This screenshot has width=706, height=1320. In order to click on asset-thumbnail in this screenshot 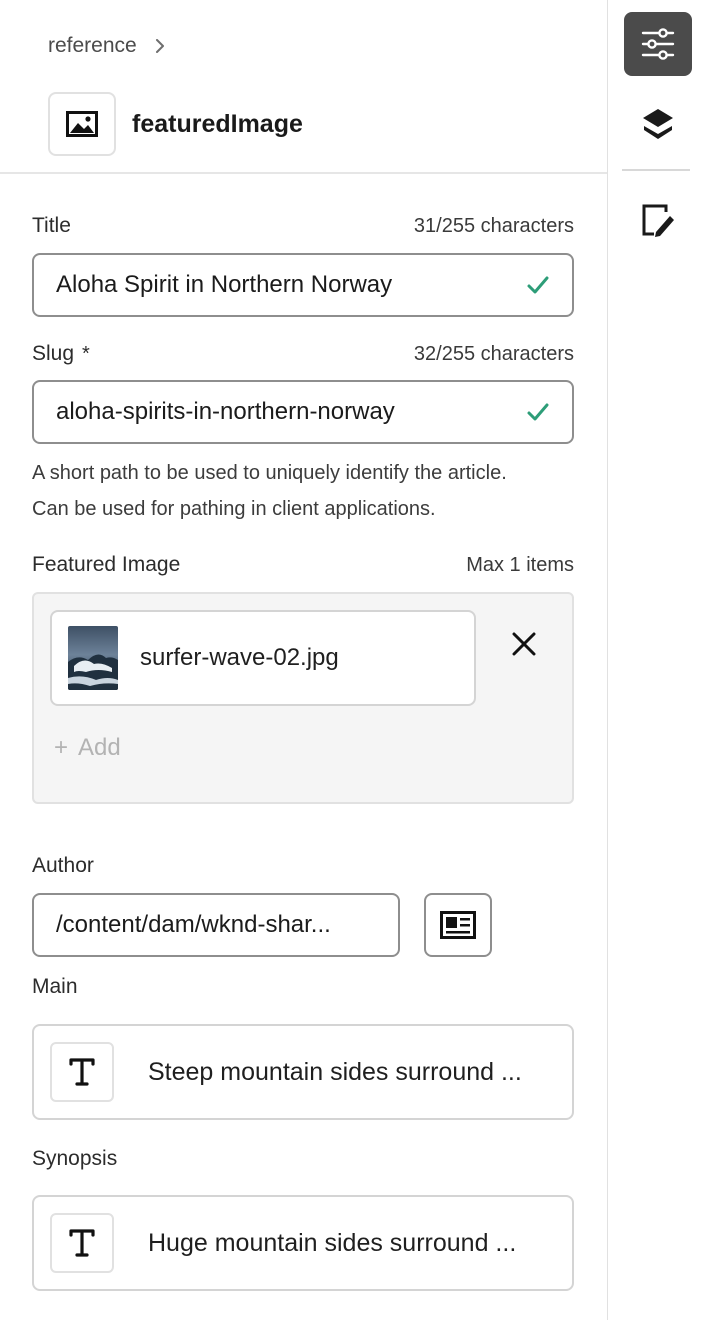, I will do `click(93, 658)`.